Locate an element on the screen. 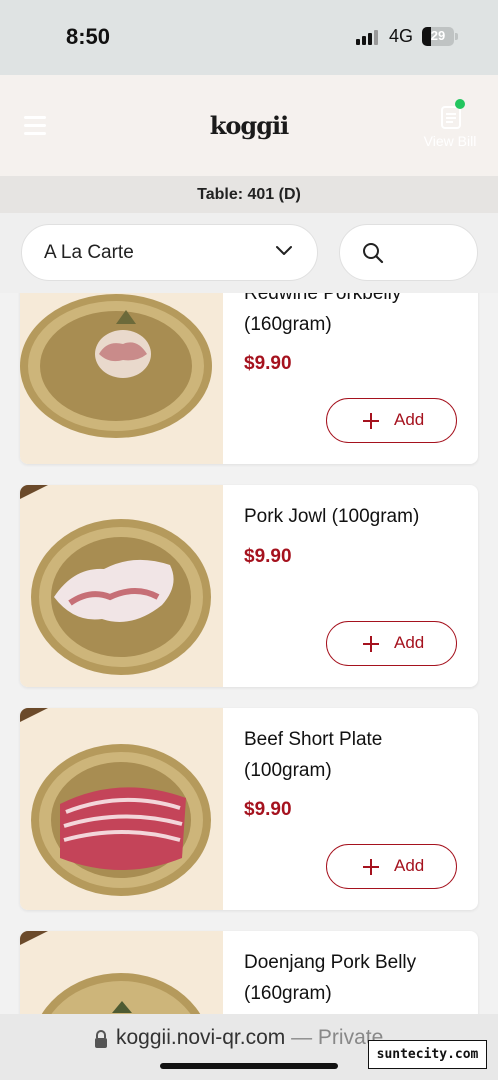 Image resolution: width=498 pixels, height=1080 pixels. url-text: koggii.novi-qr.com — Private is located at coordinates (249, 1038).